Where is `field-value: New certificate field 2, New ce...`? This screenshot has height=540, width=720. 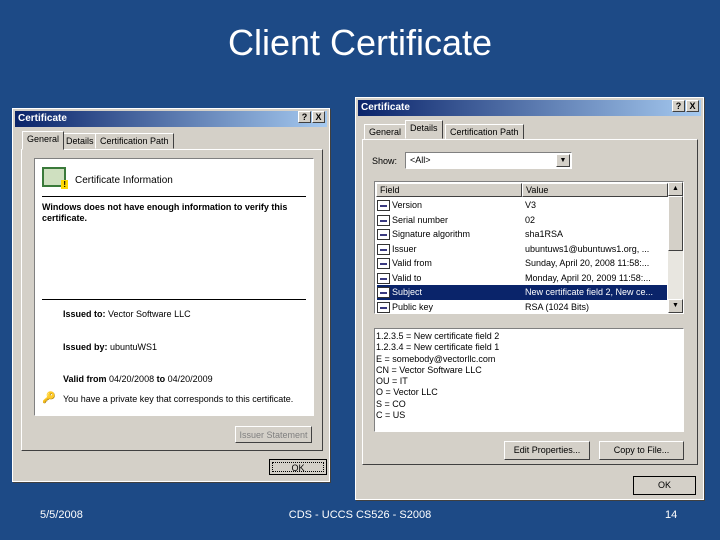 field-value: New certificate field 2, New ce... is located at coordinates (589, 292).